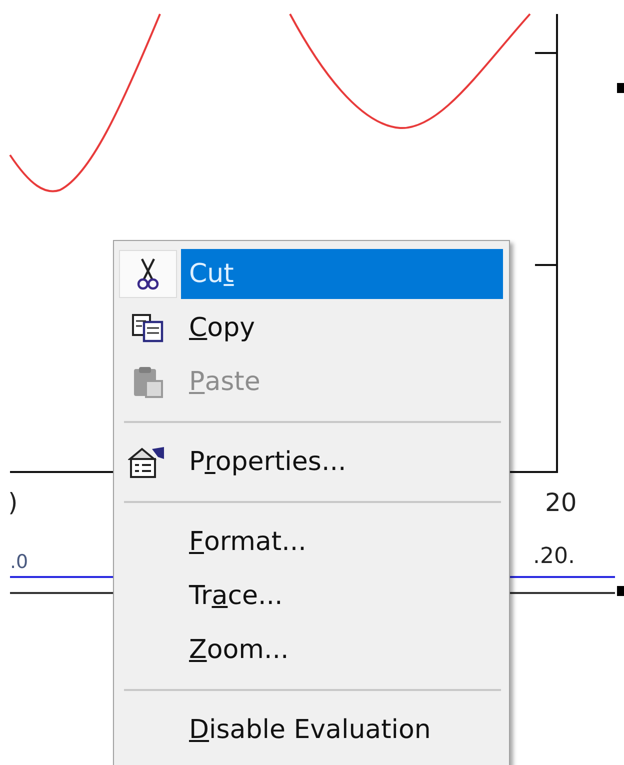 The height and width of the screenshot is (765, 624). Describe the element at coordinates (19, 562) in the screenshot. I see `range-label: .0` at that location.